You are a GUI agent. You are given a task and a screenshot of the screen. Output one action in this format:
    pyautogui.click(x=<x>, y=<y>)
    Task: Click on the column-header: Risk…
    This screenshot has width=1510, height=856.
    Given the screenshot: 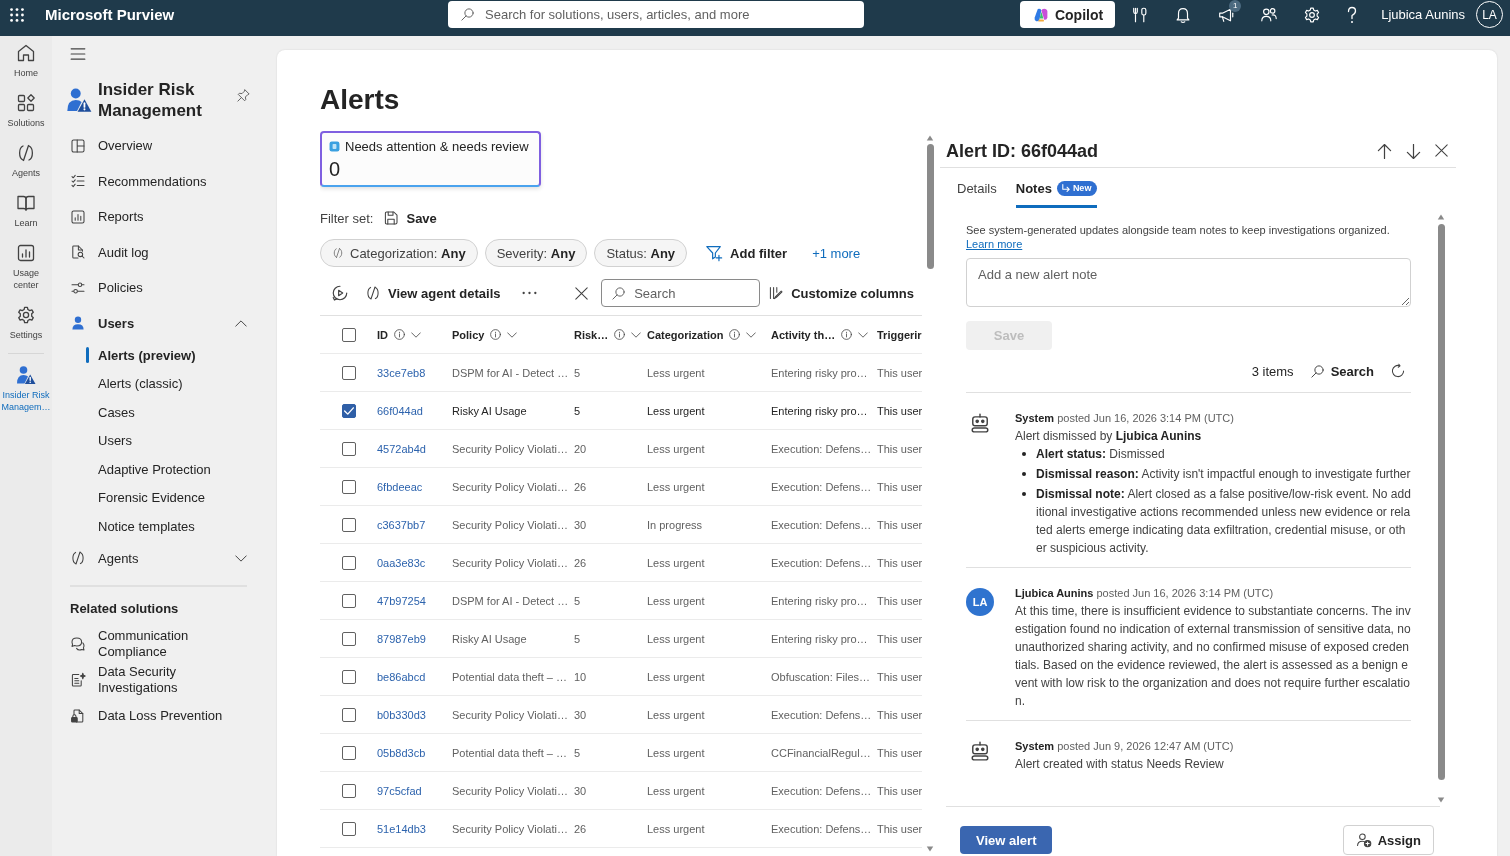 What is the action you would take?
    pyautogui.click(x=608, y=334)
    